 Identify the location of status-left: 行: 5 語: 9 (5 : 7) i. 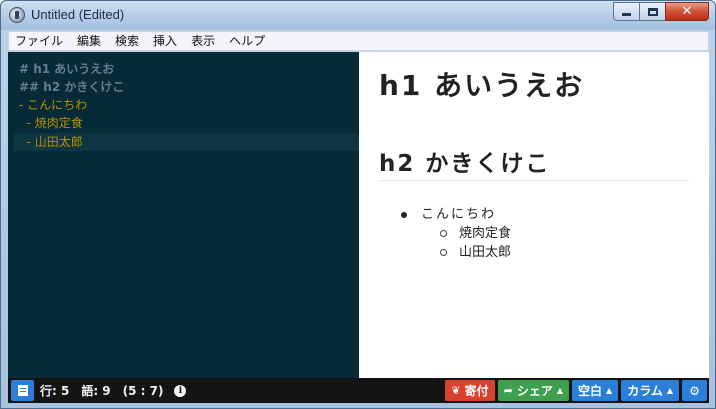
(97, 390).